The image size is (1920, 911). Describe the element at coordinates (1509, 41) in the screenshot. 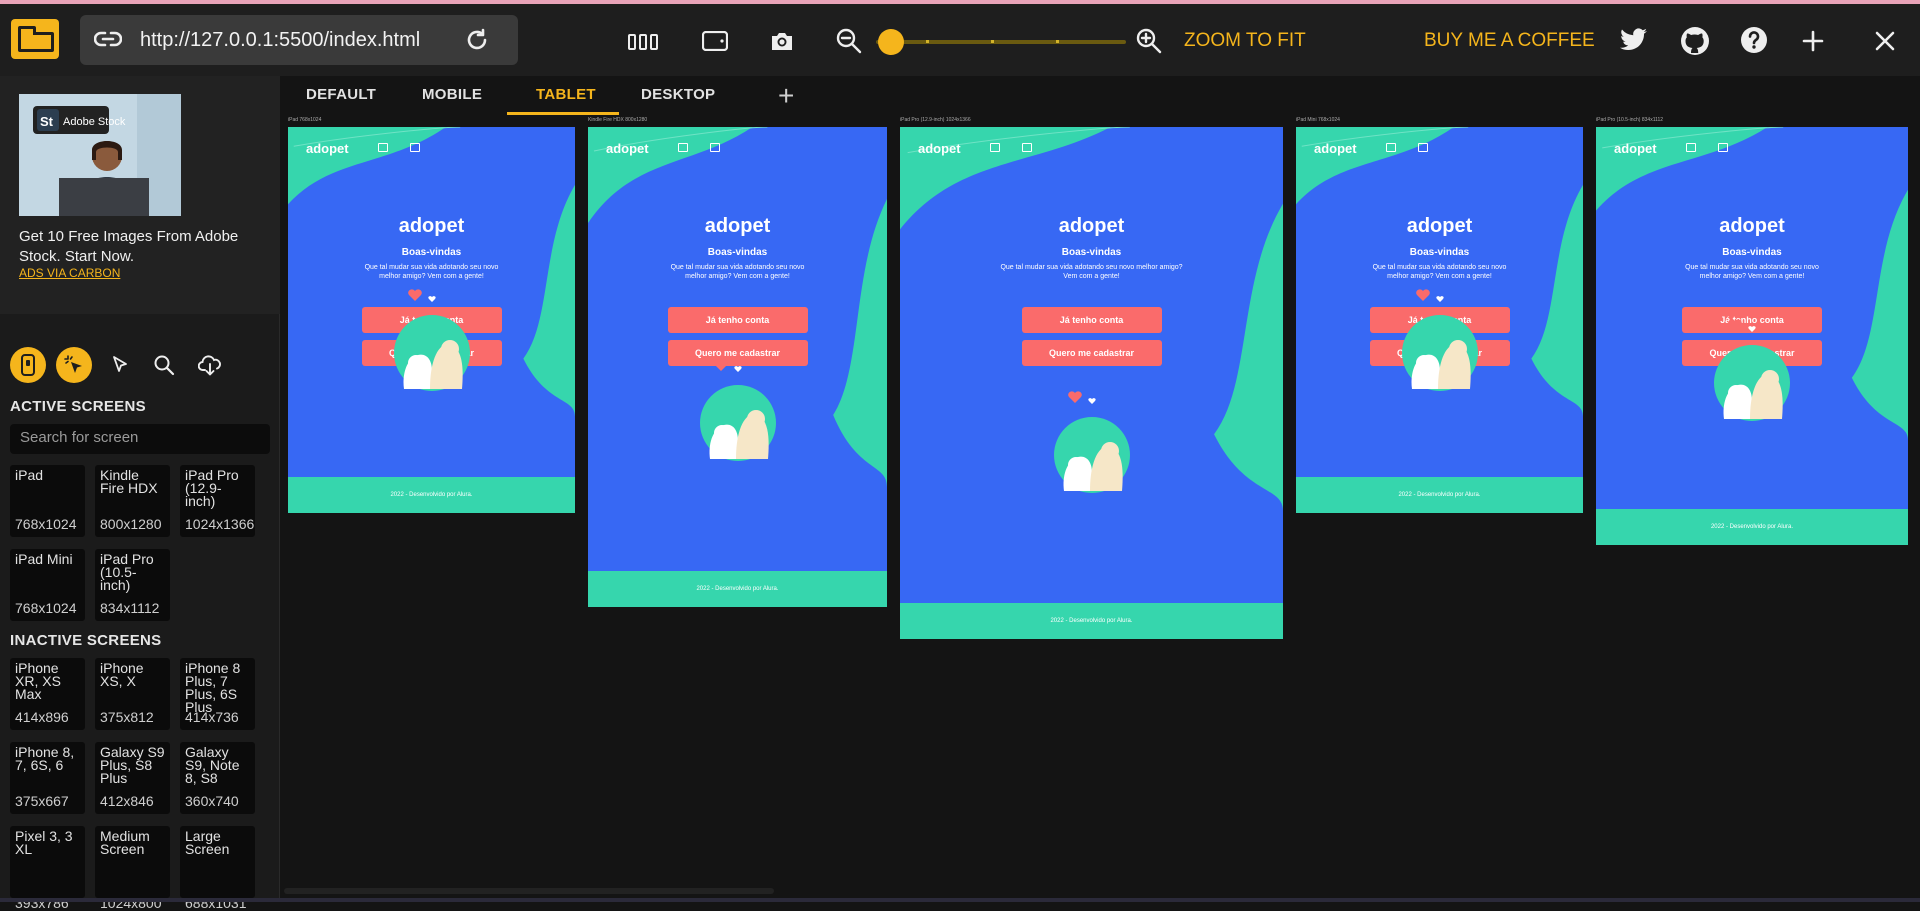

I see `buy-me-a-coffee-link: BUY ME A COFFEE` at that location.